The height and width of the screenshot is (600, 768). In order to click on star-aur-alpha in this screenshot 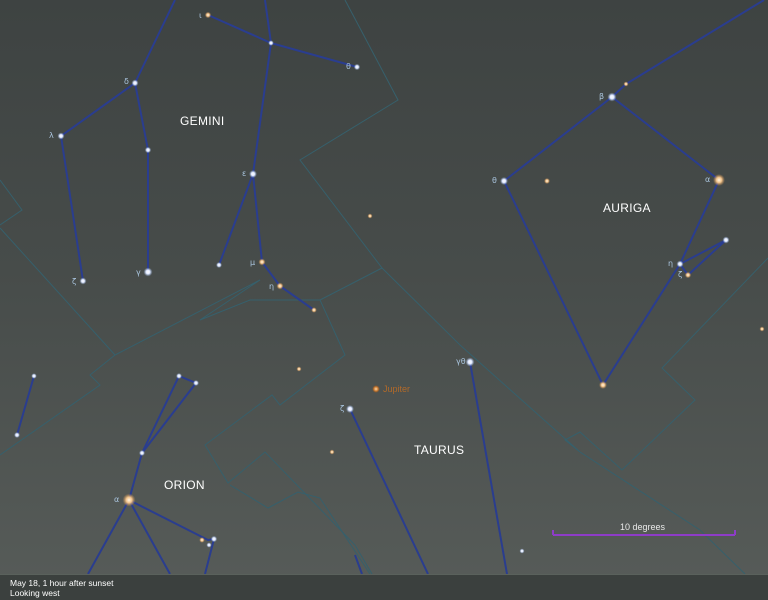, I will do `click(719, 180)`.